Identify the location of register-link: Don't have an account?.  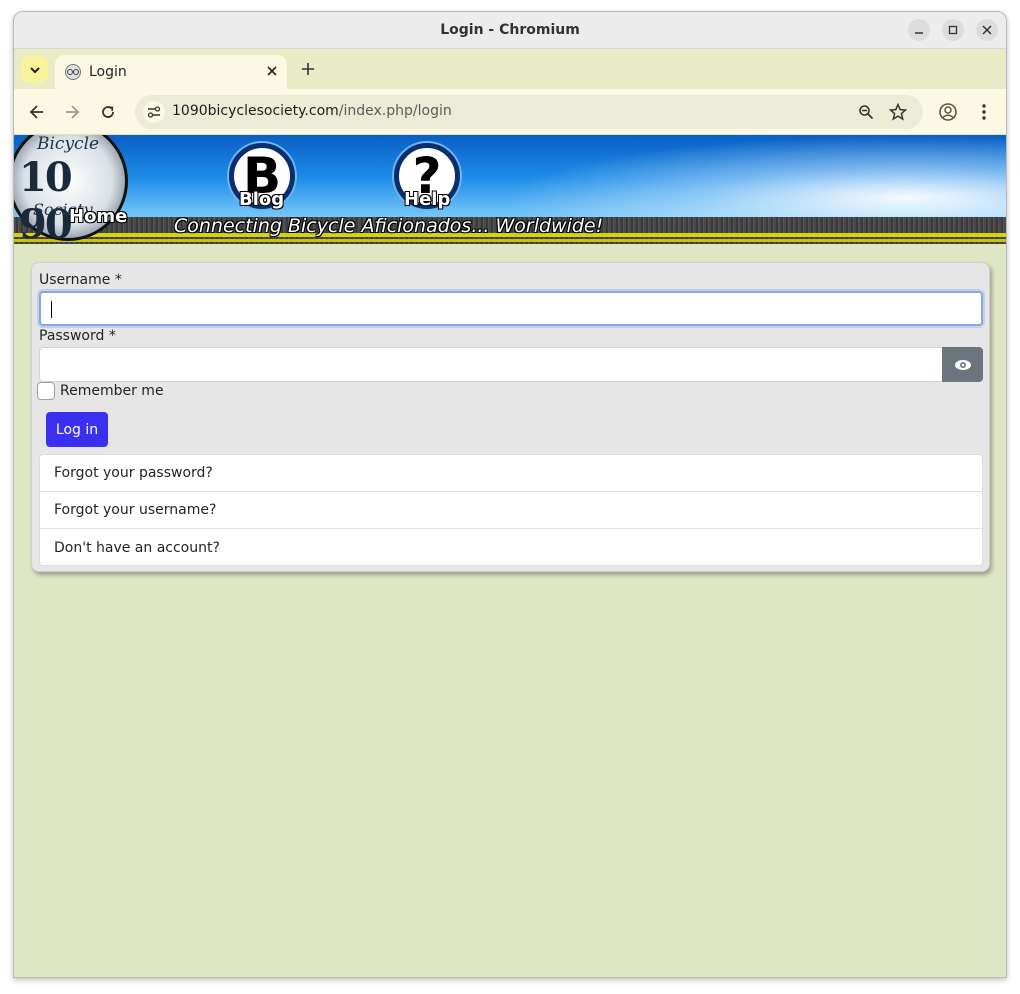
(511, 547).